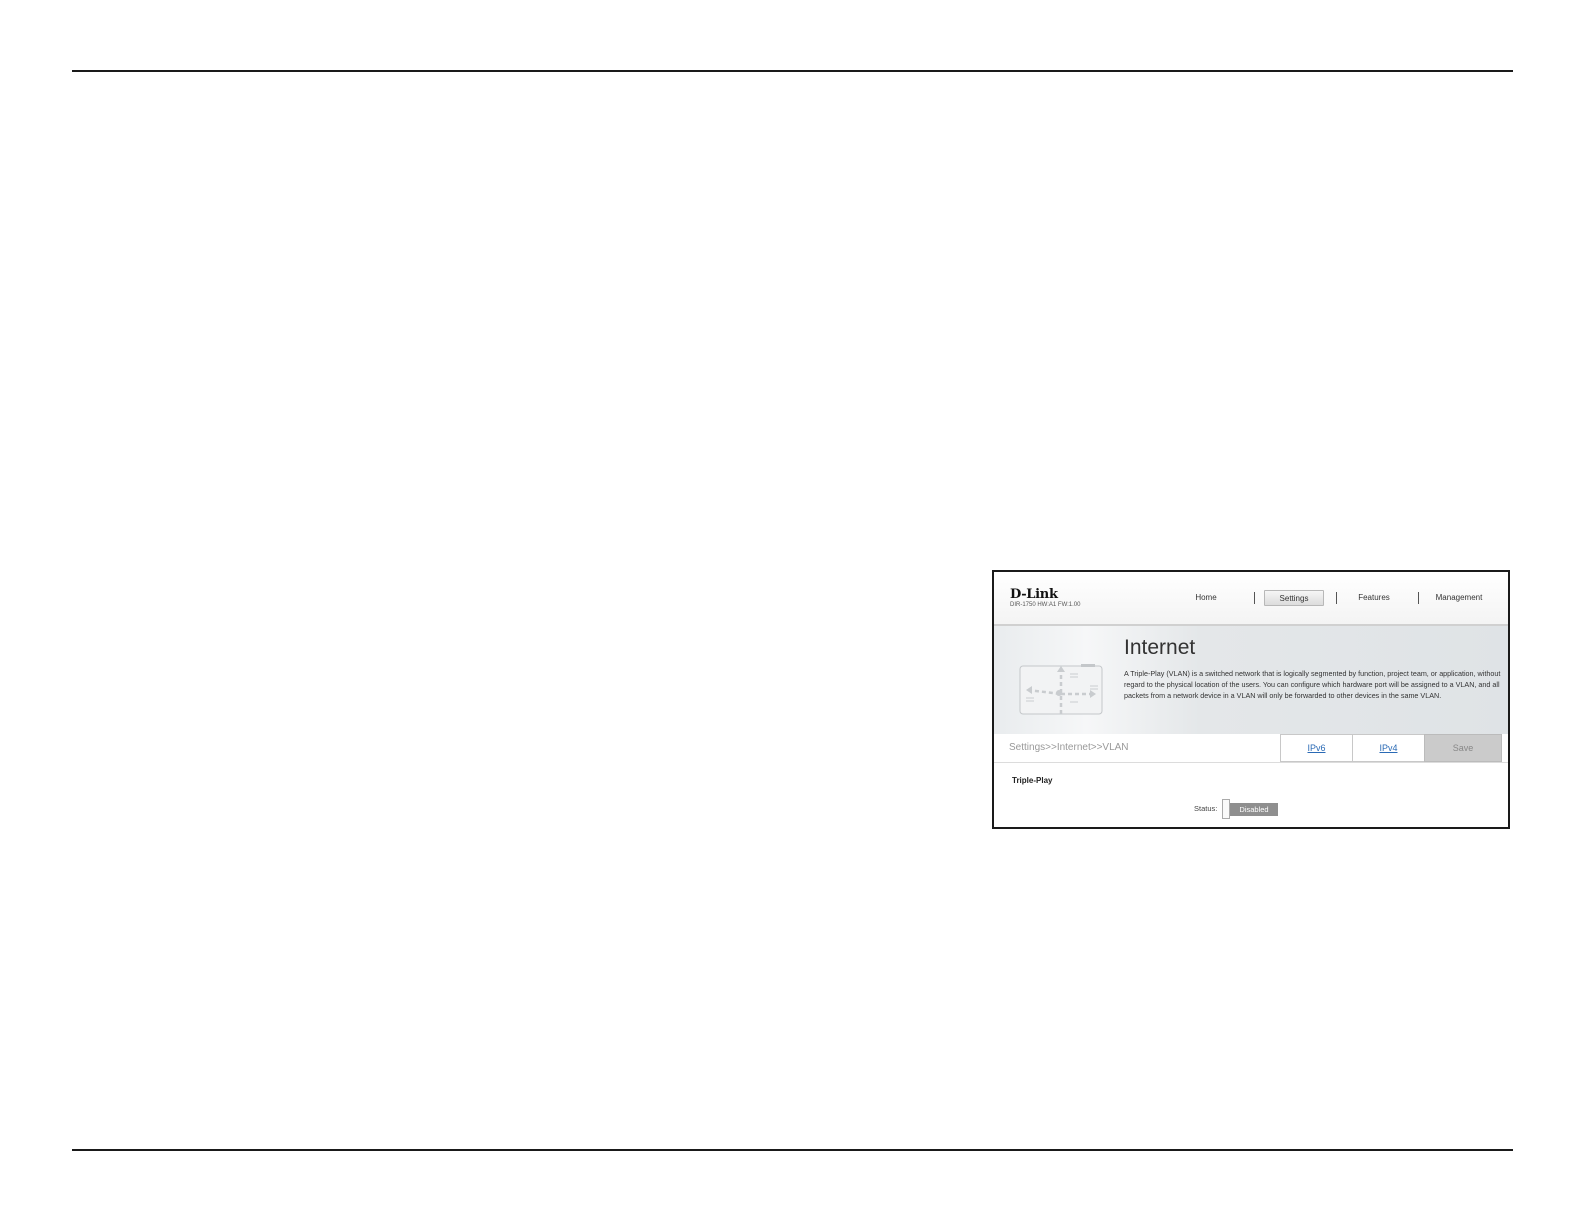  Describe the element at coordinates (792, 71) in the screenshot. I see `page-top-rule` at that location.